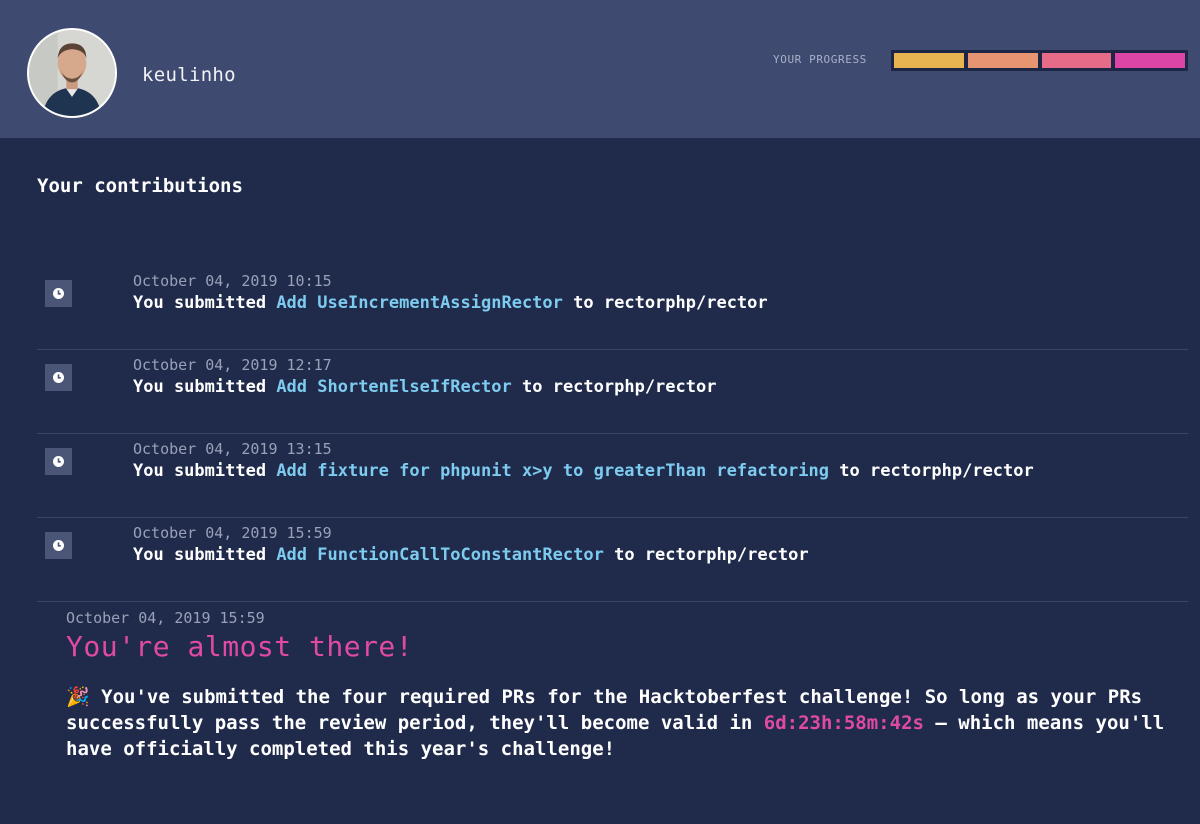  Describe the element at coordinates (140, 186) in the screenshot. I see `contributions-title: Your contributions` at that location.